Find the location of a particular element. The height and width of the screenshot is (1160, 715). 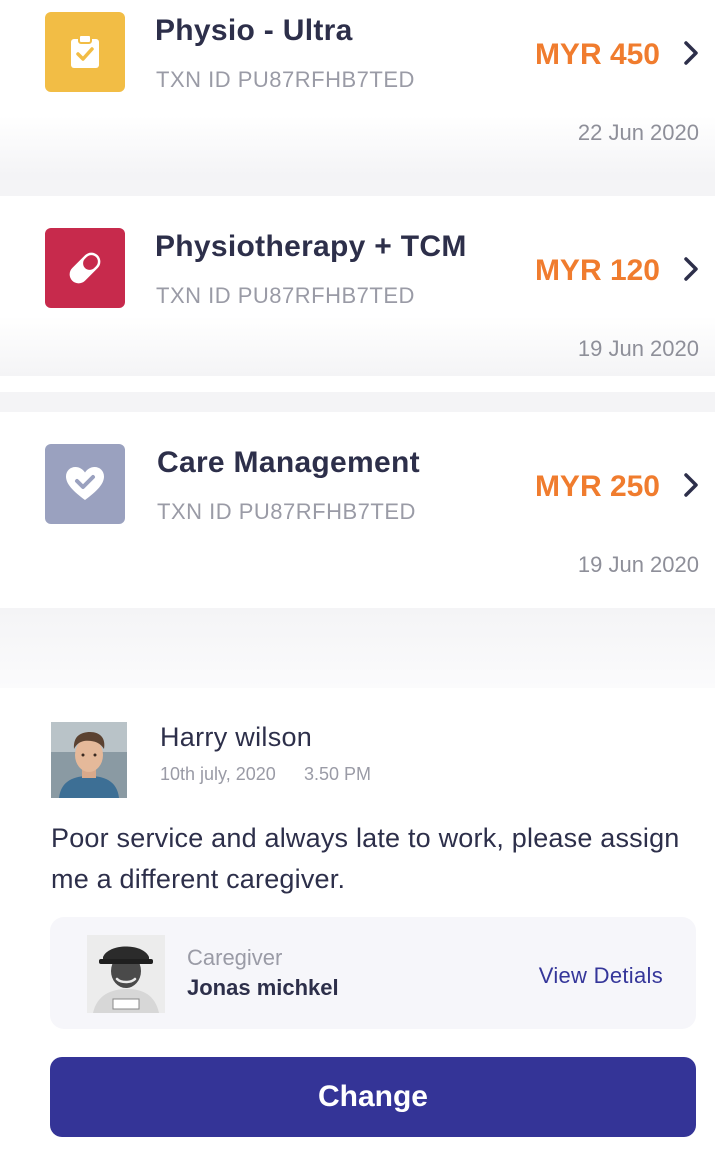

review-time: 3.50 PM is located at coordinates (338, 774).